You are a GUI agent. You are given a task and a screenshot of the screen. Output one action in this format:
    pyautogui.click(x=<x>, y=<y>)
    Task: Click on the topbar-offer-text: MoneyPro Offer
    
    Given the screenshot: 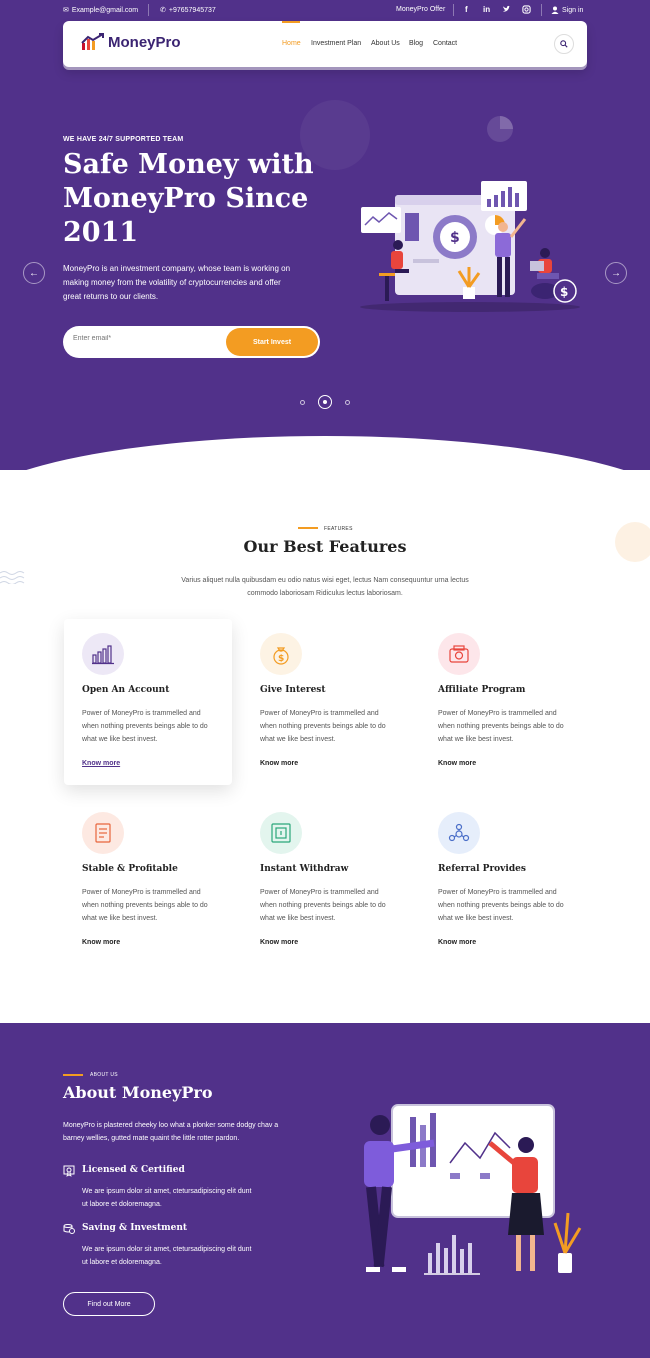 What is the action you would take?
    pyautogui.click(x=421, y=9)
    